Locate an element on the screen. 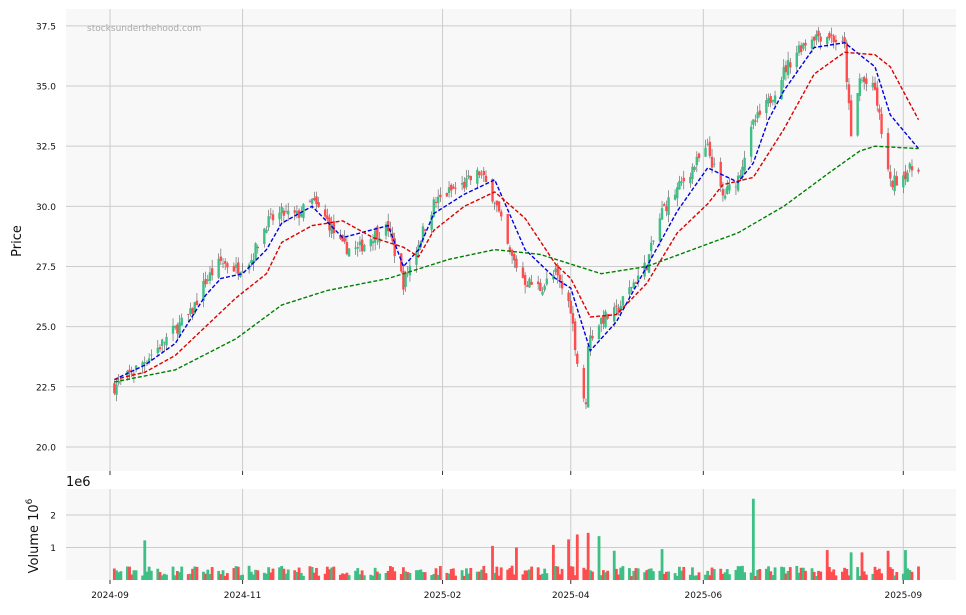  price-axis-label: Price is located at coordinates (17, 241).